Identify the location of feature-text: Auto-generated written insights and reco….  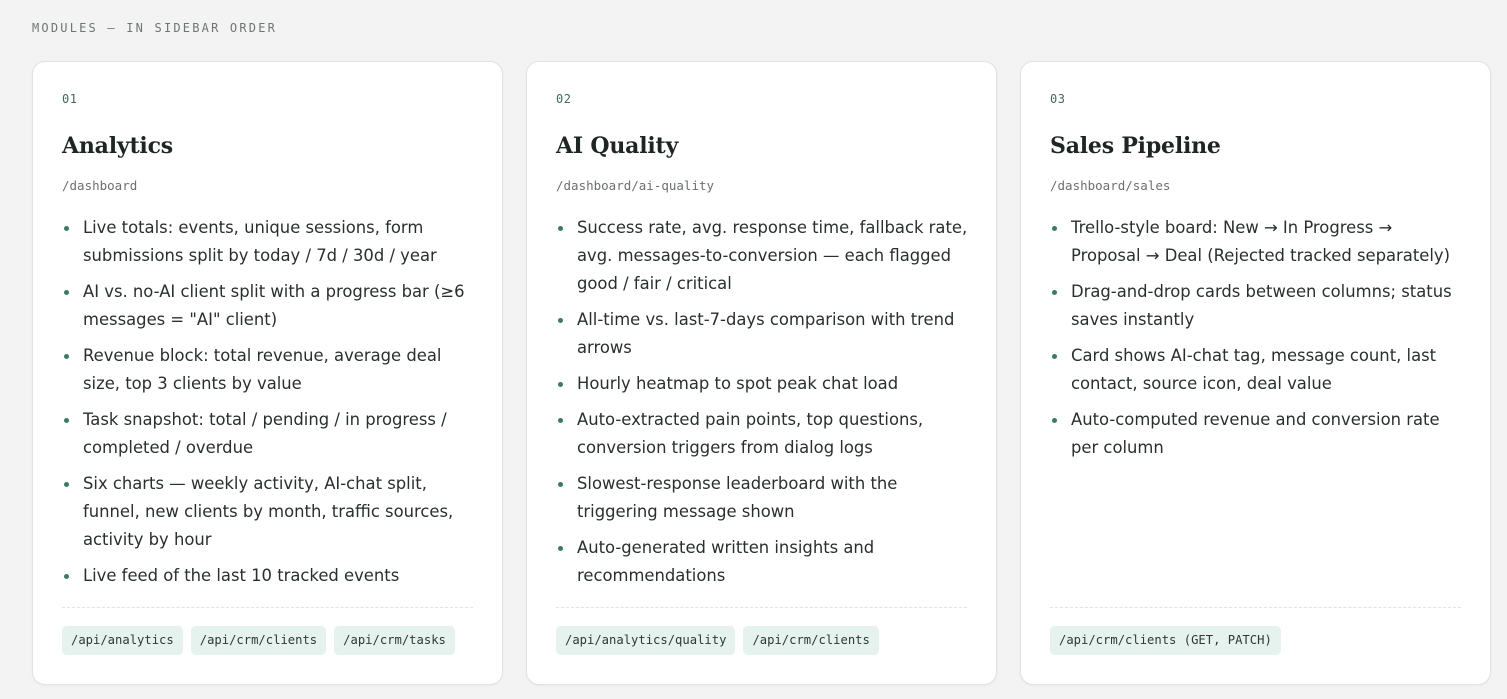
(726, 561).